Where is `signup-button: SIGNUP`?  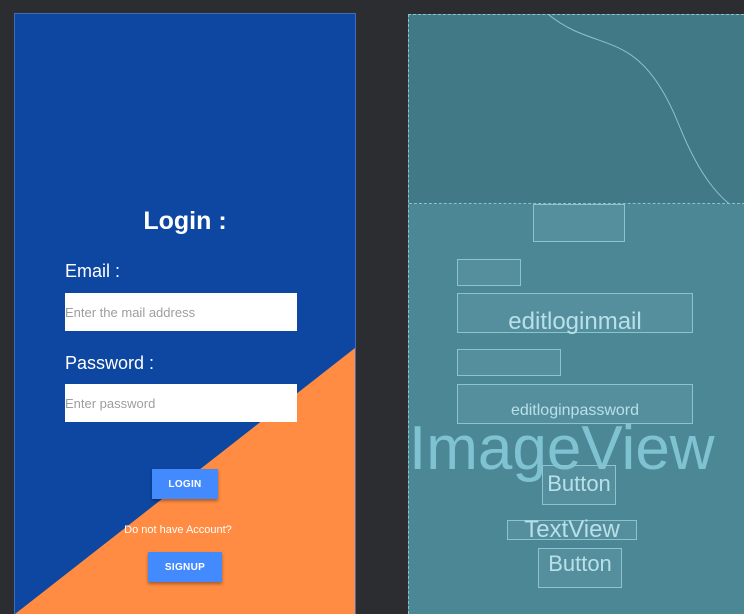 signup-button: SIGNUP is located at coordinates (185, 567).